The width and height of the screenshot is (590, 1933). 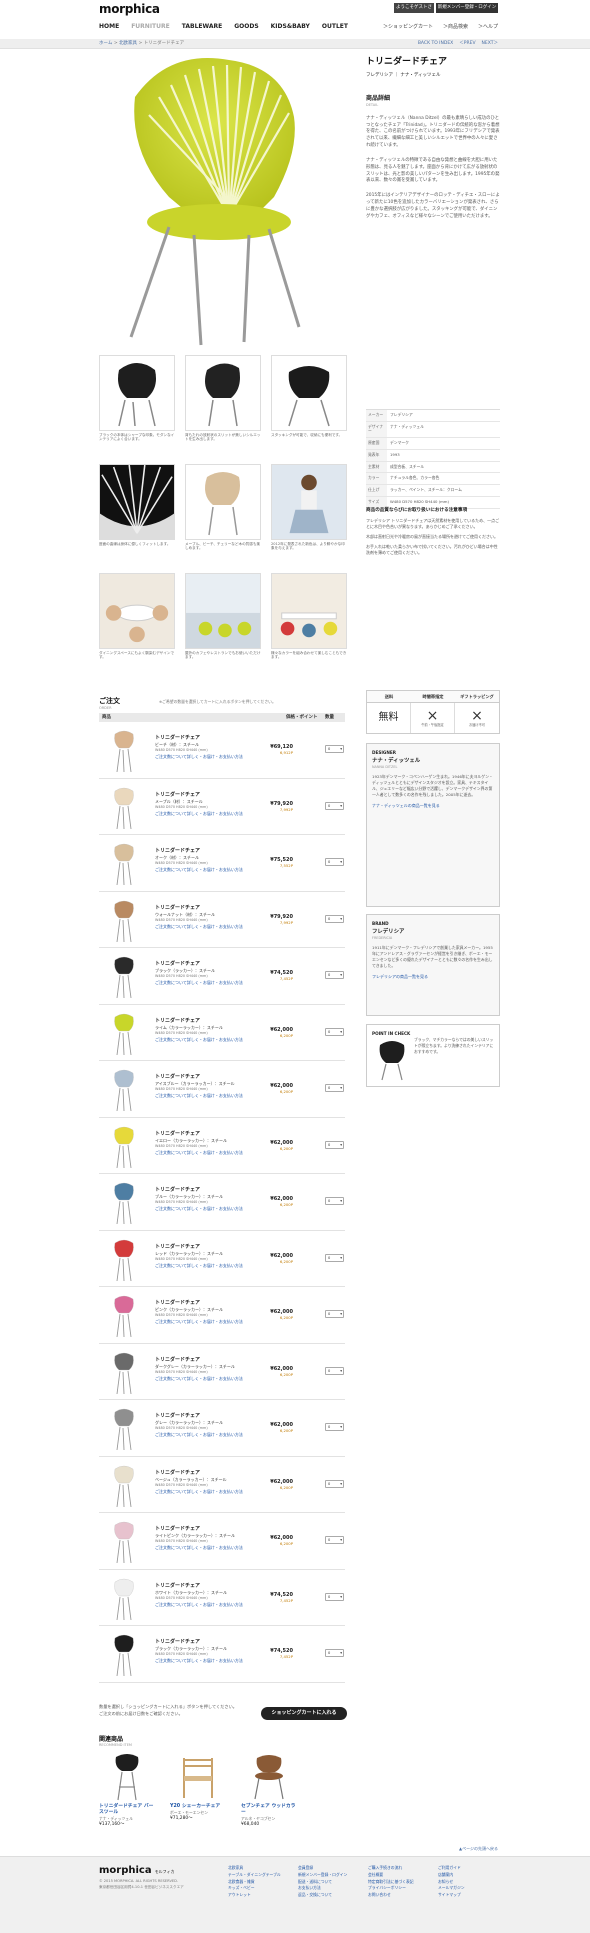 What do you see at coordinates (197, 1807) in the screenshot?
I see `related-item-name: Y20 シェーカーチェア` at bounding box center [197, 1807].